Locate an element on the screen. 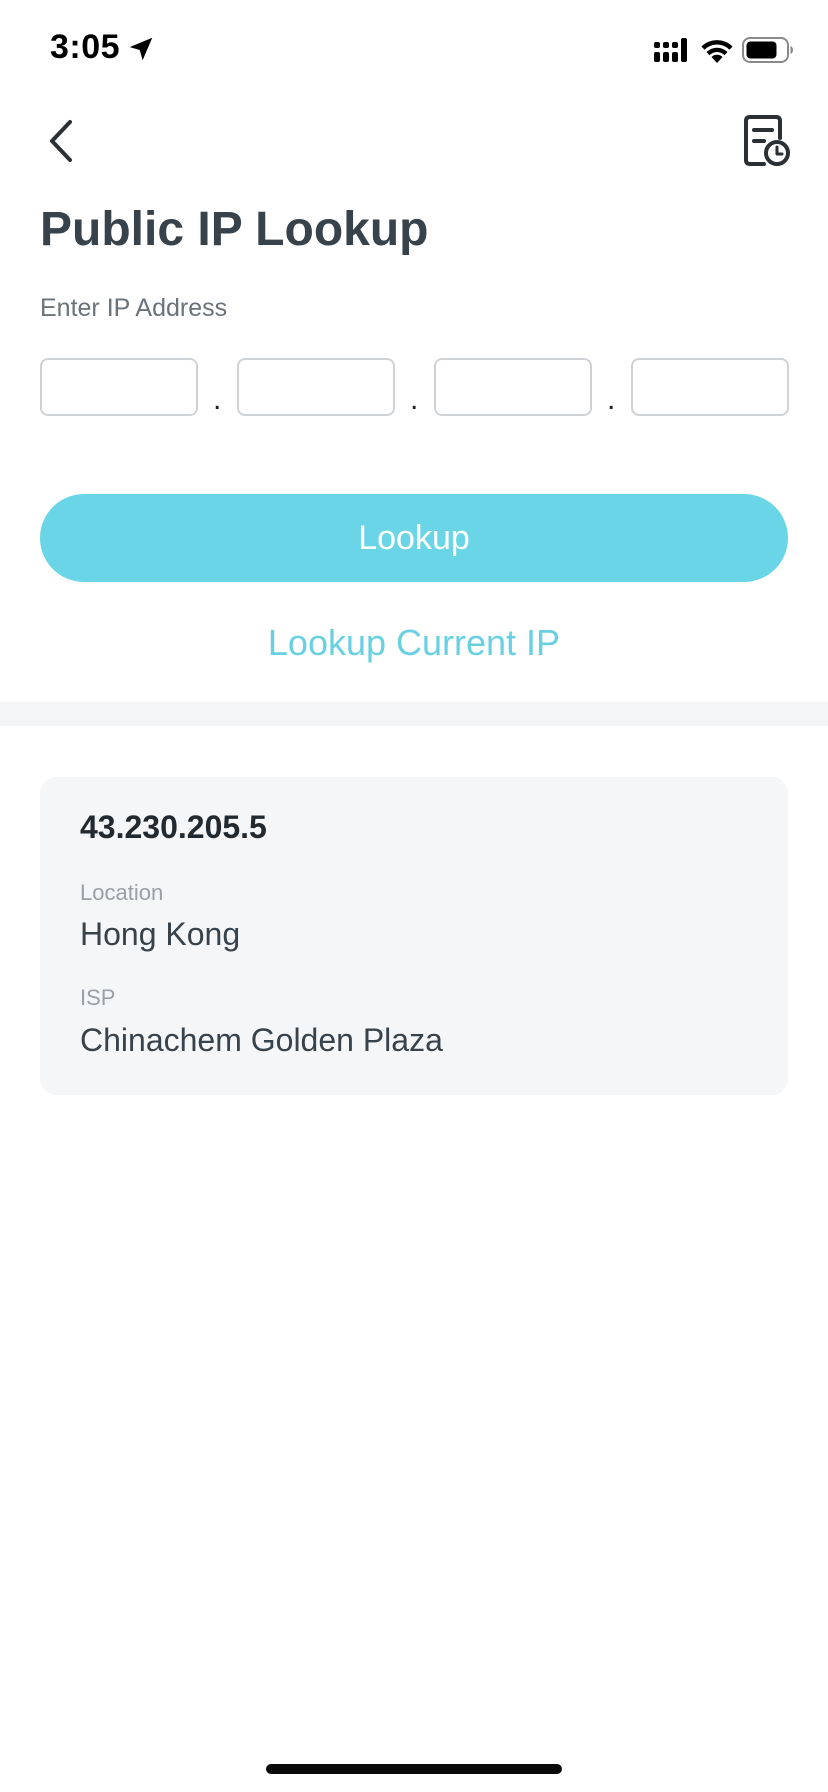 Image resolution: width=828 pixels, height=1792 pixels. lookup-current-ip-link: Lookup Current IP is located at coordinates (414, 643).